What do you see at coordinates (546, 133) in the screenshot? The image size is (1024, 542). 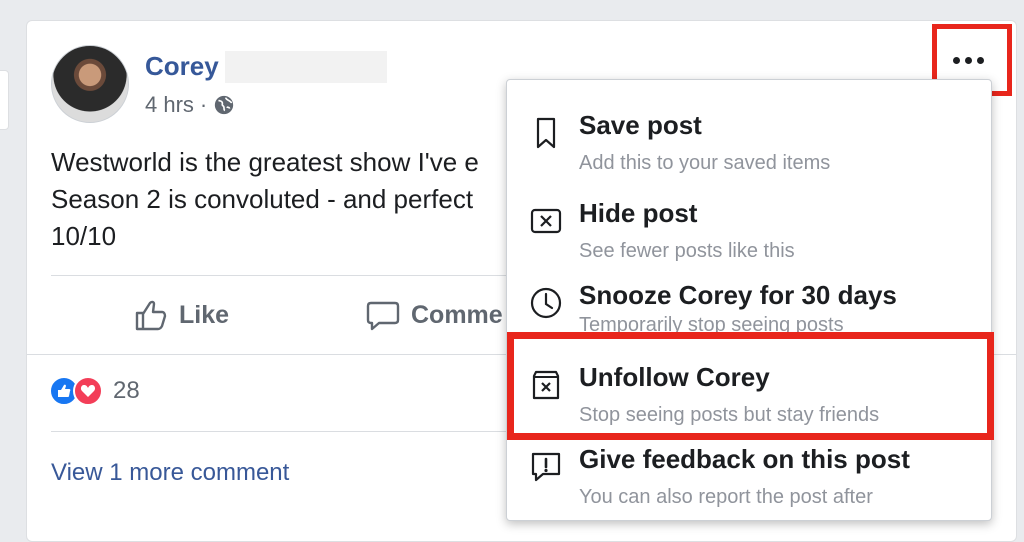 I see `bookmark-icon` at bounding box center [546, 133].